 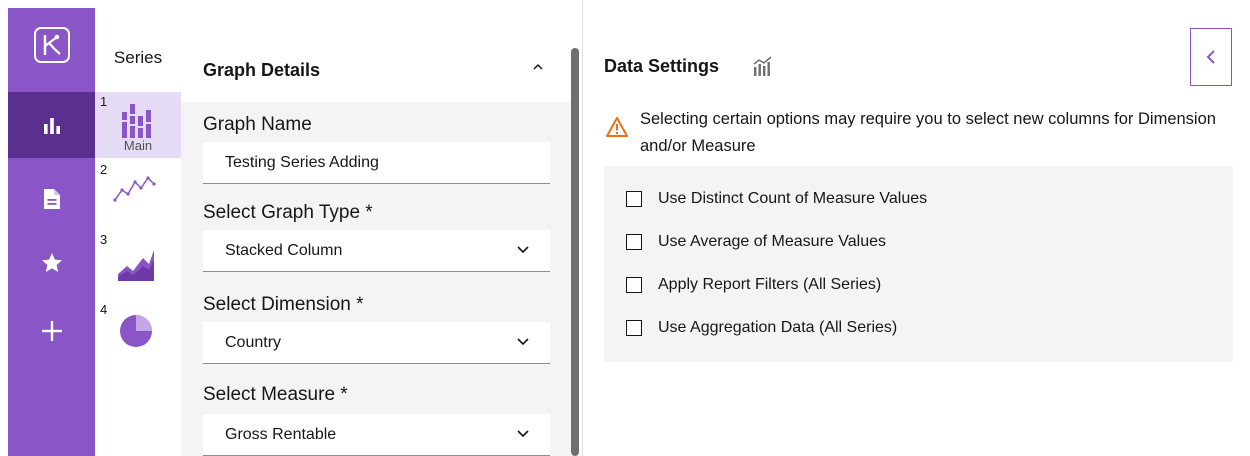 I want to click on dimension-select: Country, so click(x=376, y=343).